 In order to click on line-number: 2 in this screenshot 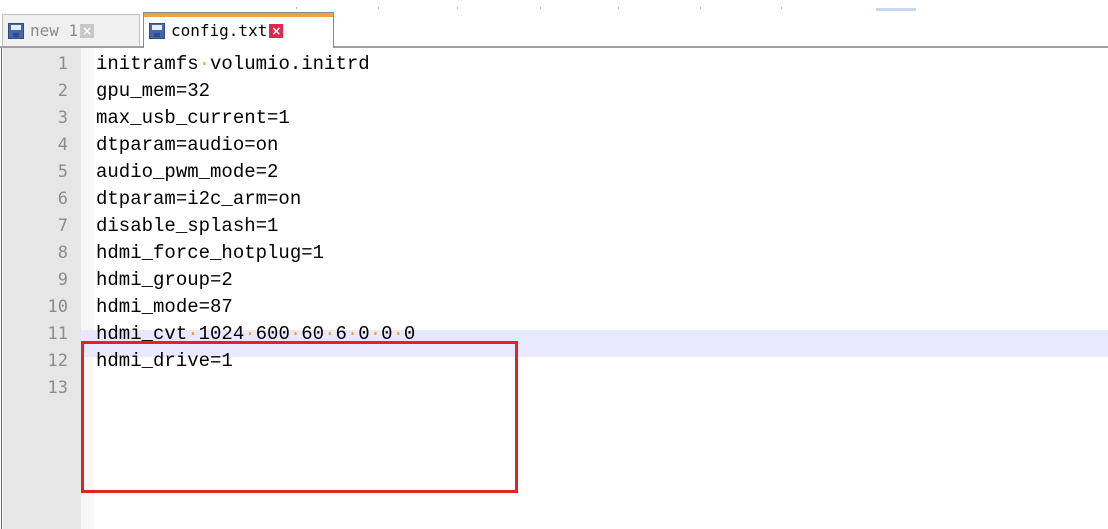, I will do `click(62, 91)`.